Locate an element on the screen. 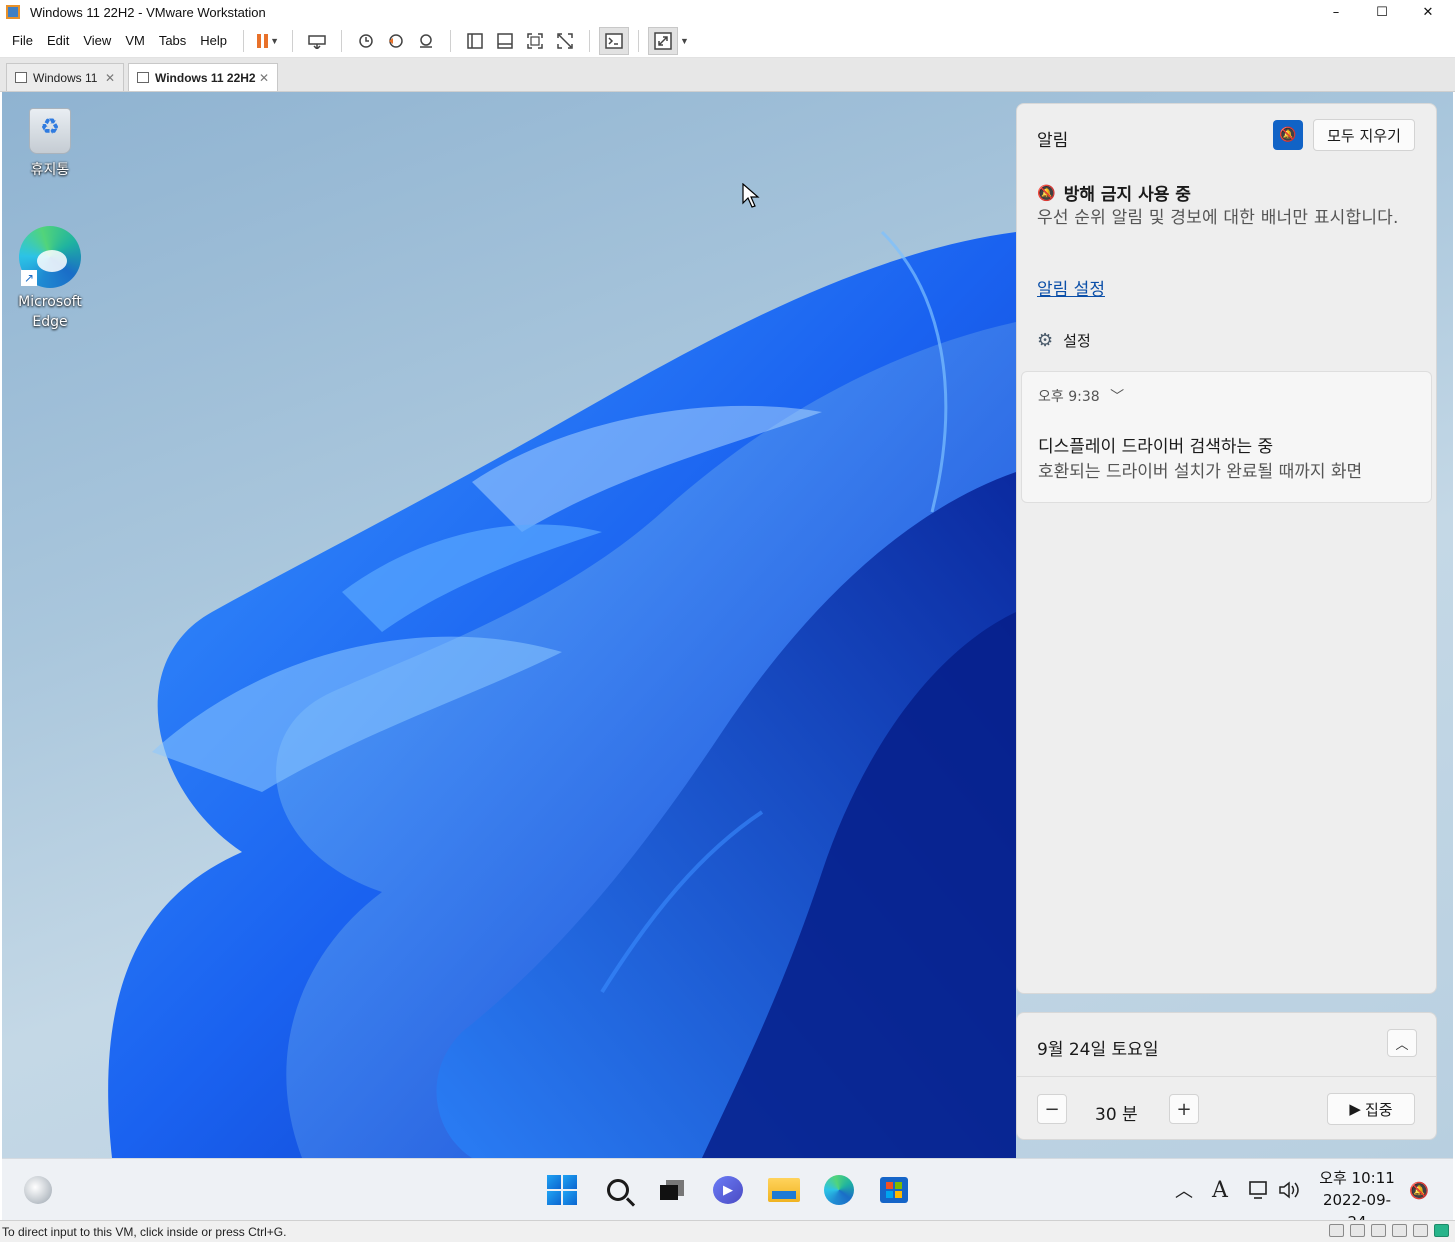 Image resolution: width=1455 pixels, height=1242 pixels. revert-snapshot-button is located at coordinates (396, 41).